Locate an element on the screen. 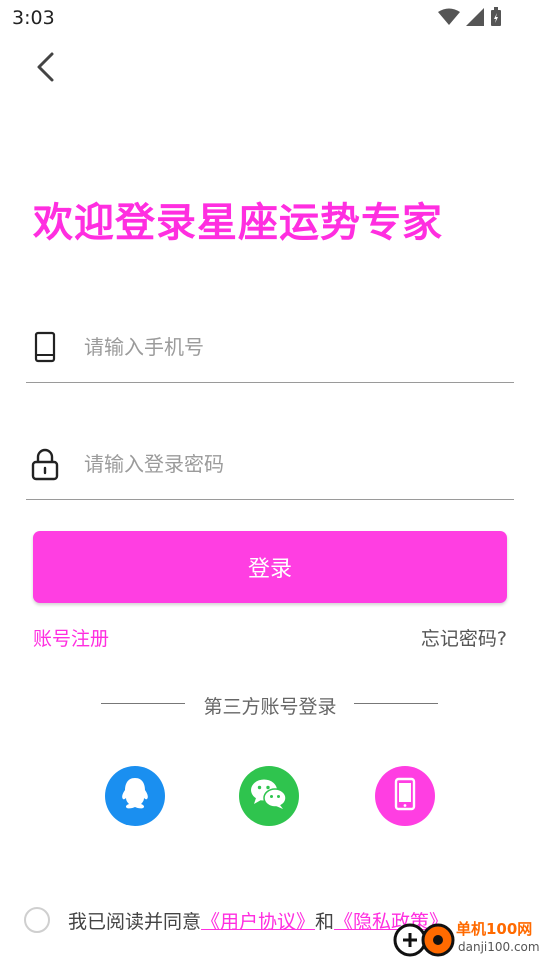  password-field is located at coordinates (270, 469).